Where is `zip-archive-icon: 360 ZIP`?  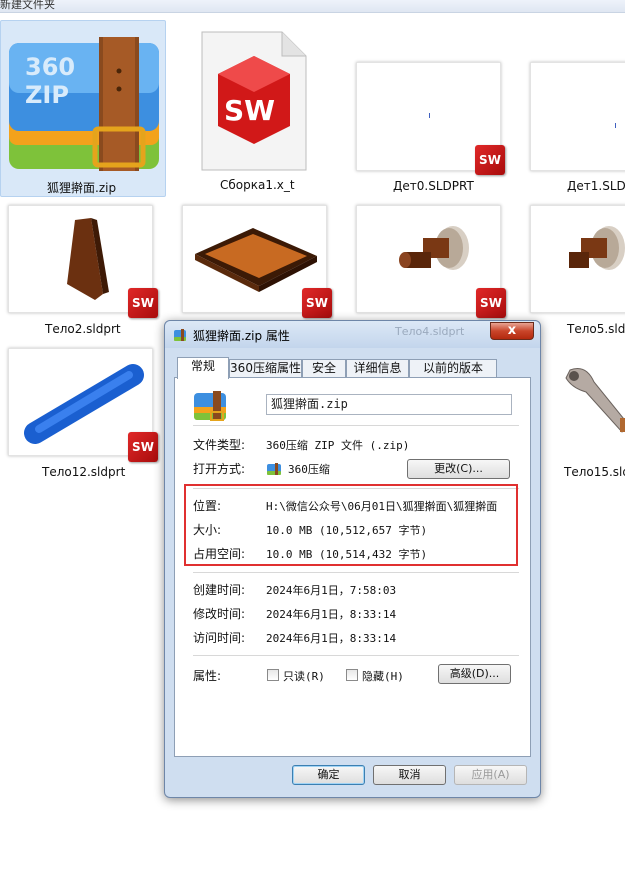 zip-archive-icon: 360 ZIP is located at coordinates (84, 104).